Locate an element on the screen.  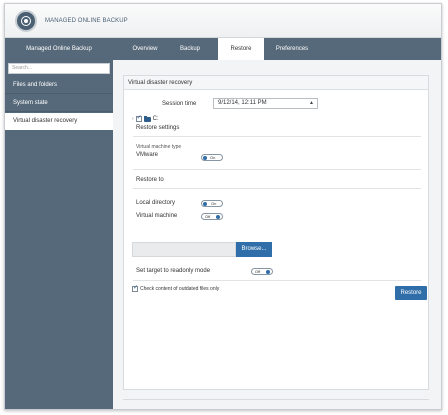
outdated-files-option: Check content of outdated files only is located at coordinates (176, 288).